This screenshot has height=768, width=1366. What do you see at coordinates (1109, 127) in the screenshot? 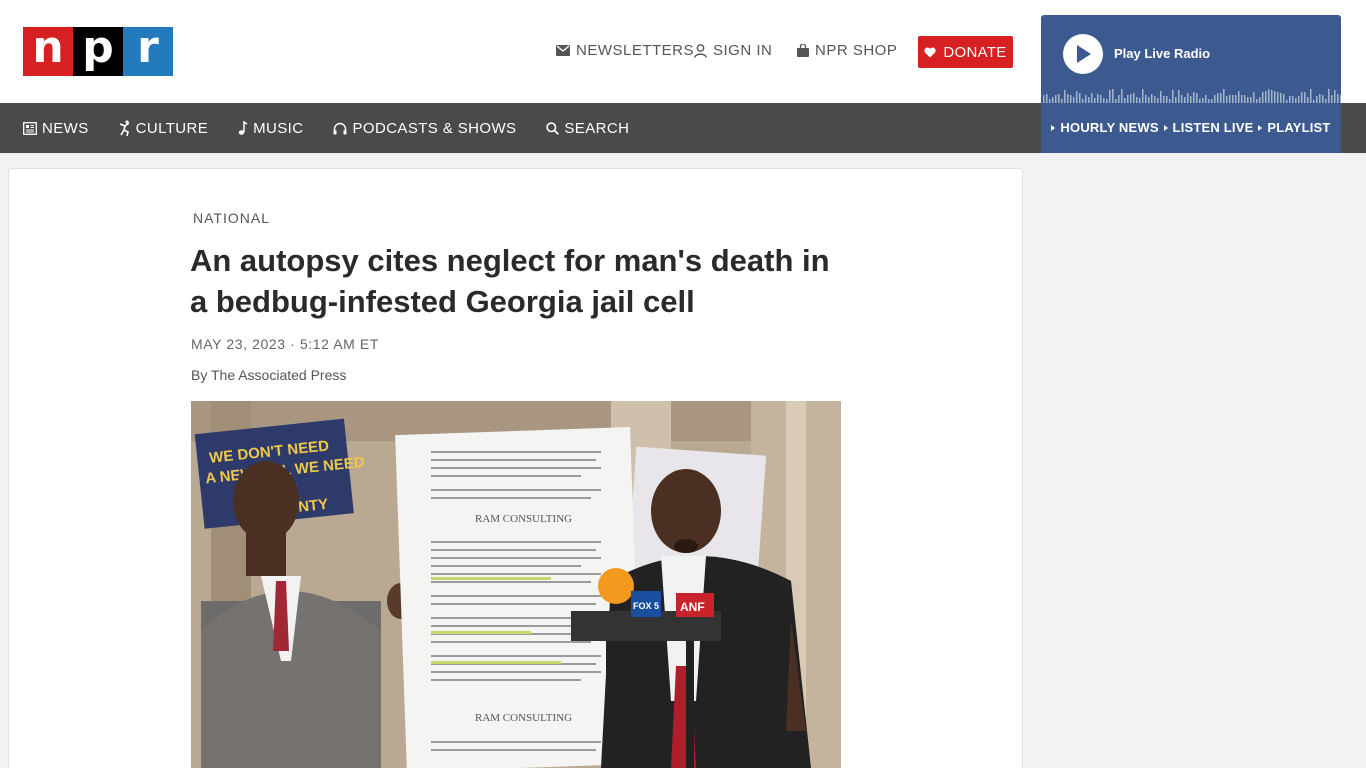
I see `hourly-news-label: HOURLY NEWS` at bounding box center [1109, 127].